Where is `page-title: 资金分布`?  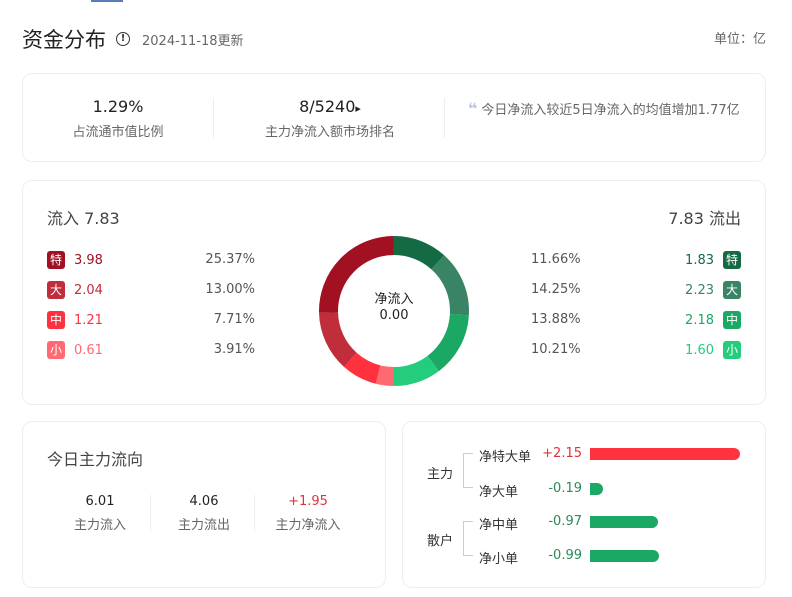 page-title: 资金分布 is located at coordinates (64, 40).